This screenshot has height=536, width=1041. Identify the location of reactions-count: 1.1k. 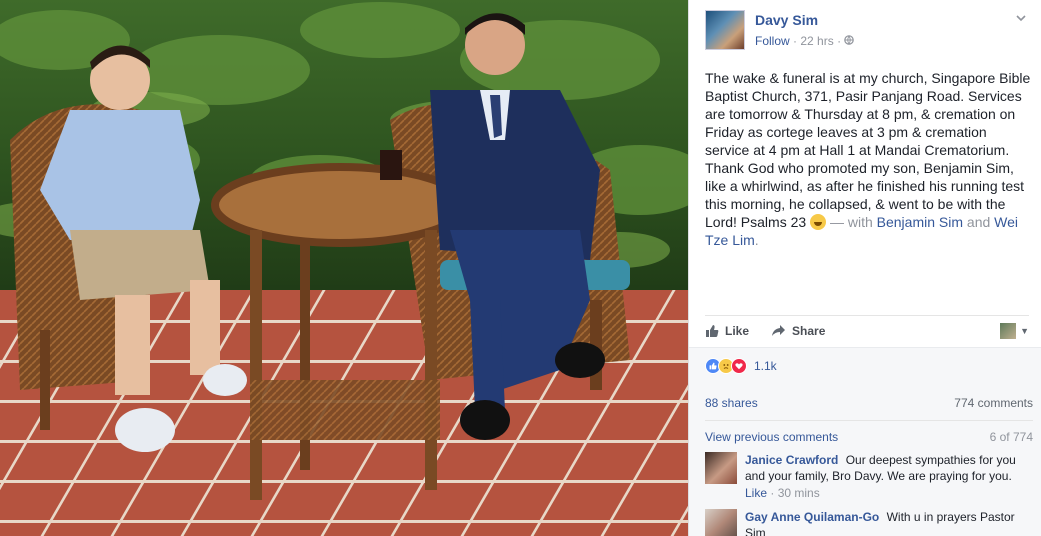
(765, 366).